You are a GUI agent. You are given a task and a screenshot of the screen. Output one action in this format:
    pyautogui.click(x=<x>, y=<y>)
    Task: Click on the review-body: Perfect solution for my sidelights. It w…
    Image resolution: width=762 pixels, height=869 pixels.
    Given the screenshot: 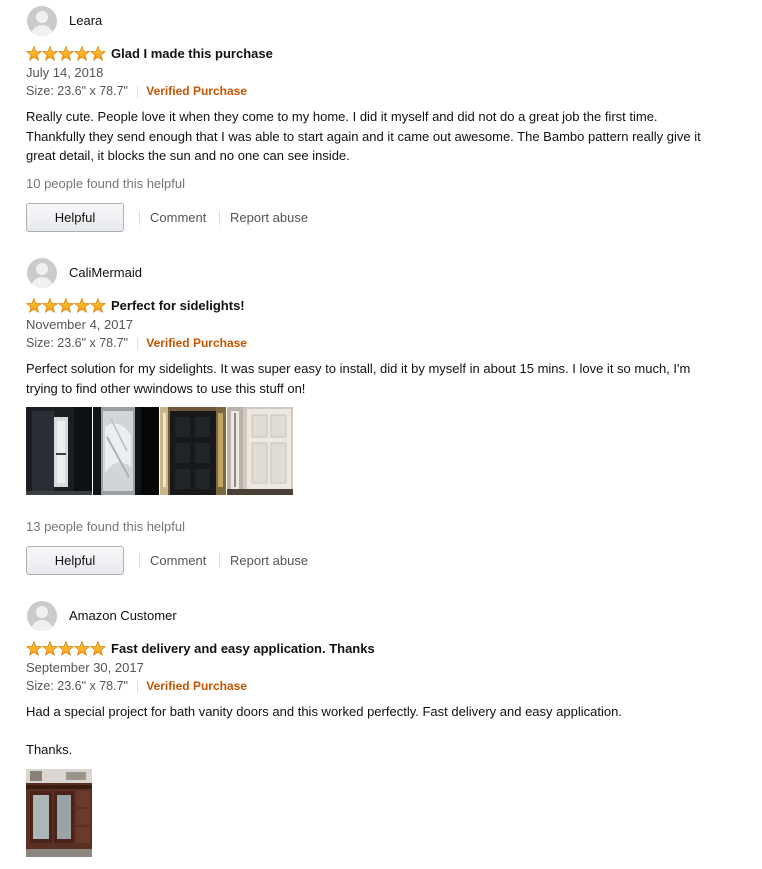 What is the action you would take?
    pyautogui.click(x=366, y=378)
    